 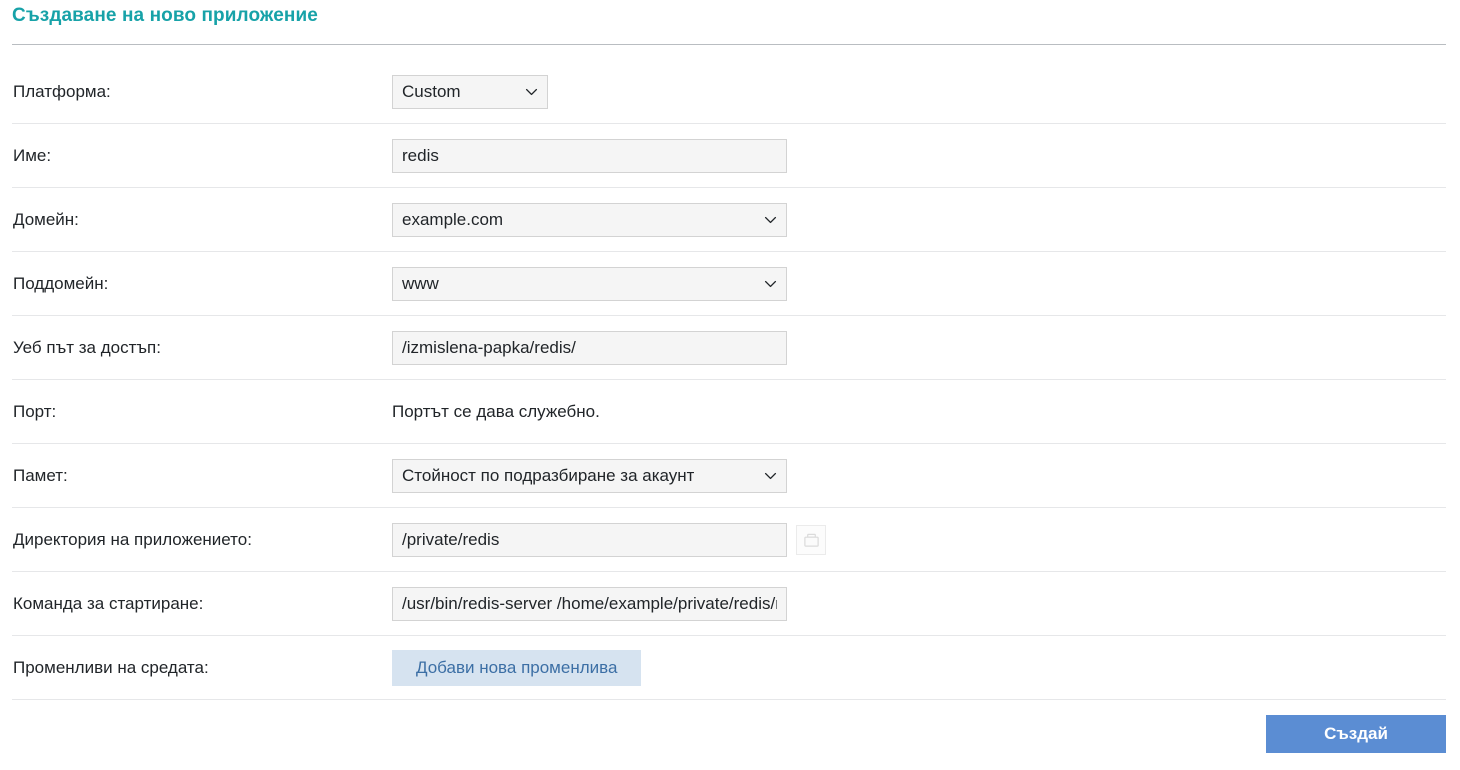 I want to click on memory-select: Стойност по подразбиране за акаунт, so click(x=589, y=476).